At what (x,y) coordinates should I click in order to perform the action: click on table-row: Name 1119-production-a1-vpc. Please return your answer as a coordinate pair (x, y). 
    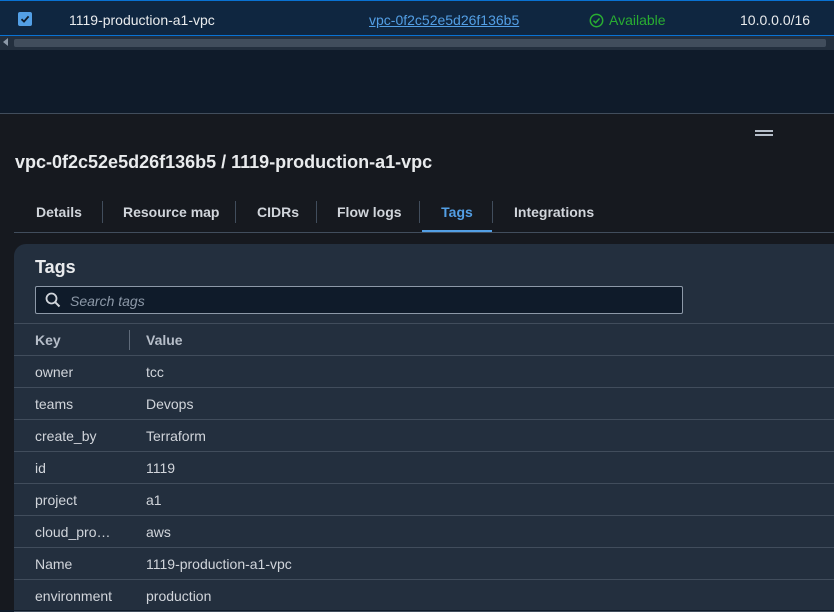
    Looking at the image, I should click on (424, 563).